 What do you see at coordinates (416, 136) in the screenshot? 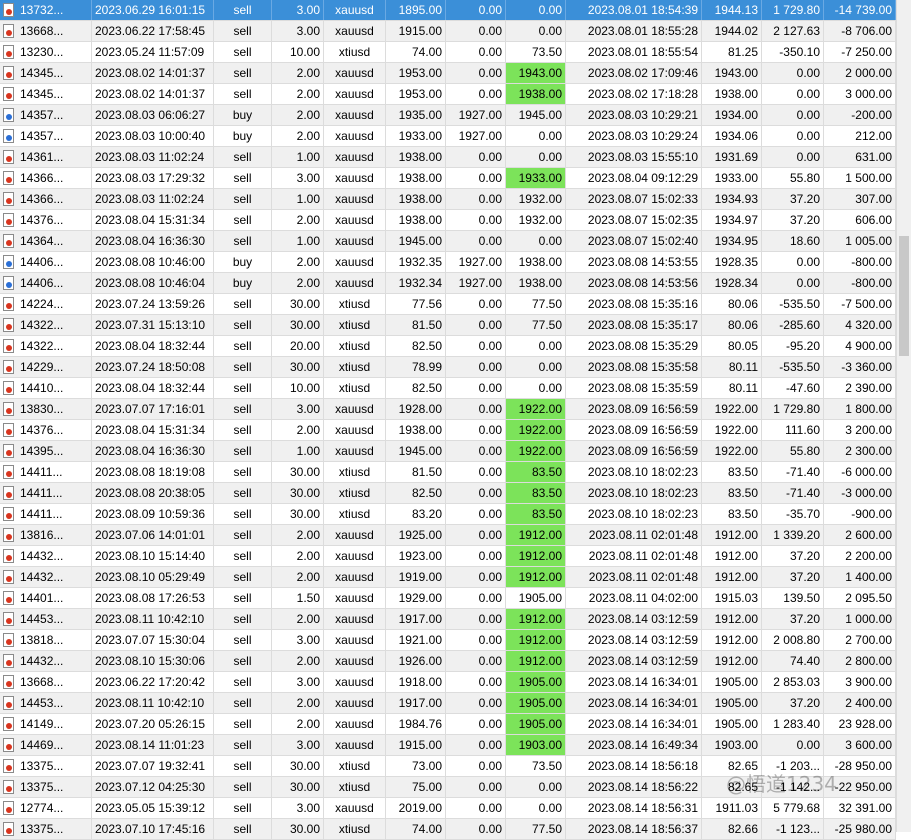
I see `open-price-cell: 1933.00` at bounding box center [416, 136].